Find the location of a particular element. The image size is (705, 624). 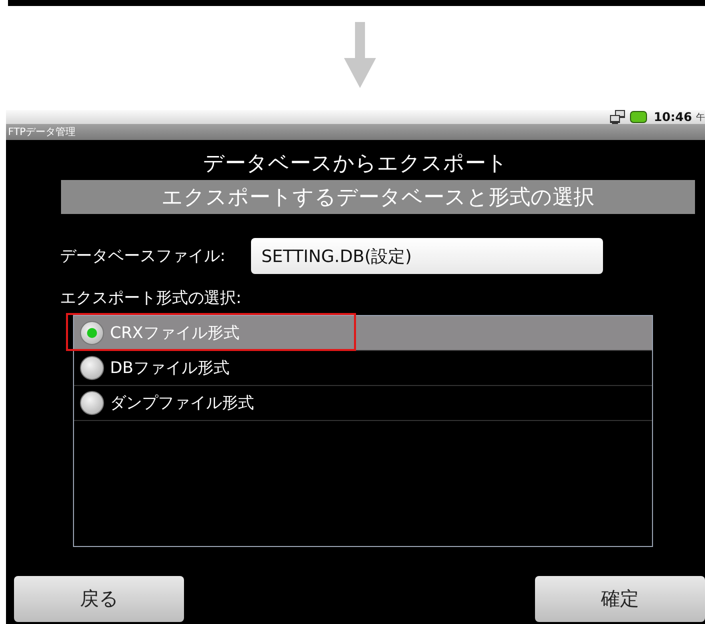

confirm-button: 確定 is located at coordinates (620, 599).